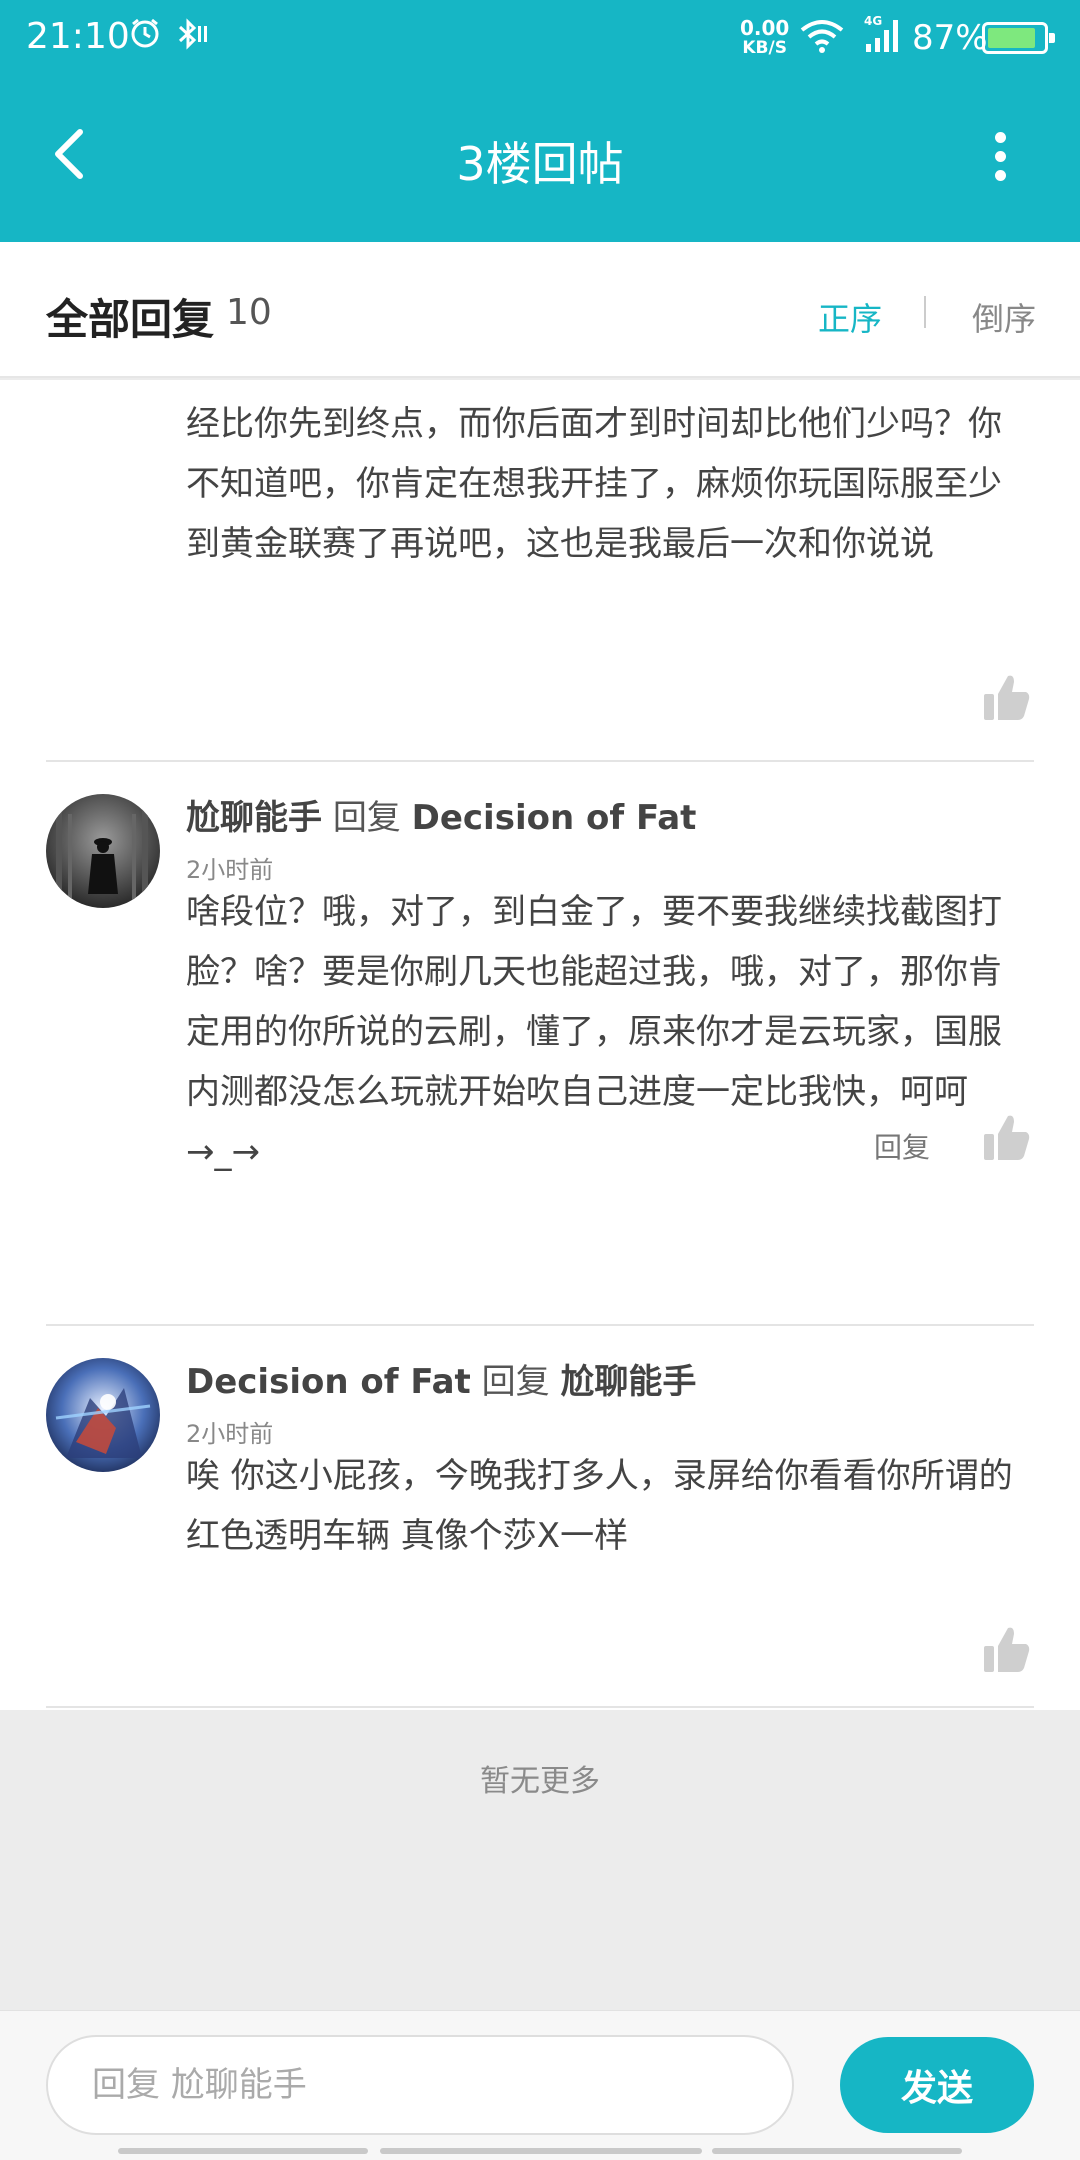 The image size is (1080, 2160). I want to click on app-bar: 3楼回帖, so click(540, 159).